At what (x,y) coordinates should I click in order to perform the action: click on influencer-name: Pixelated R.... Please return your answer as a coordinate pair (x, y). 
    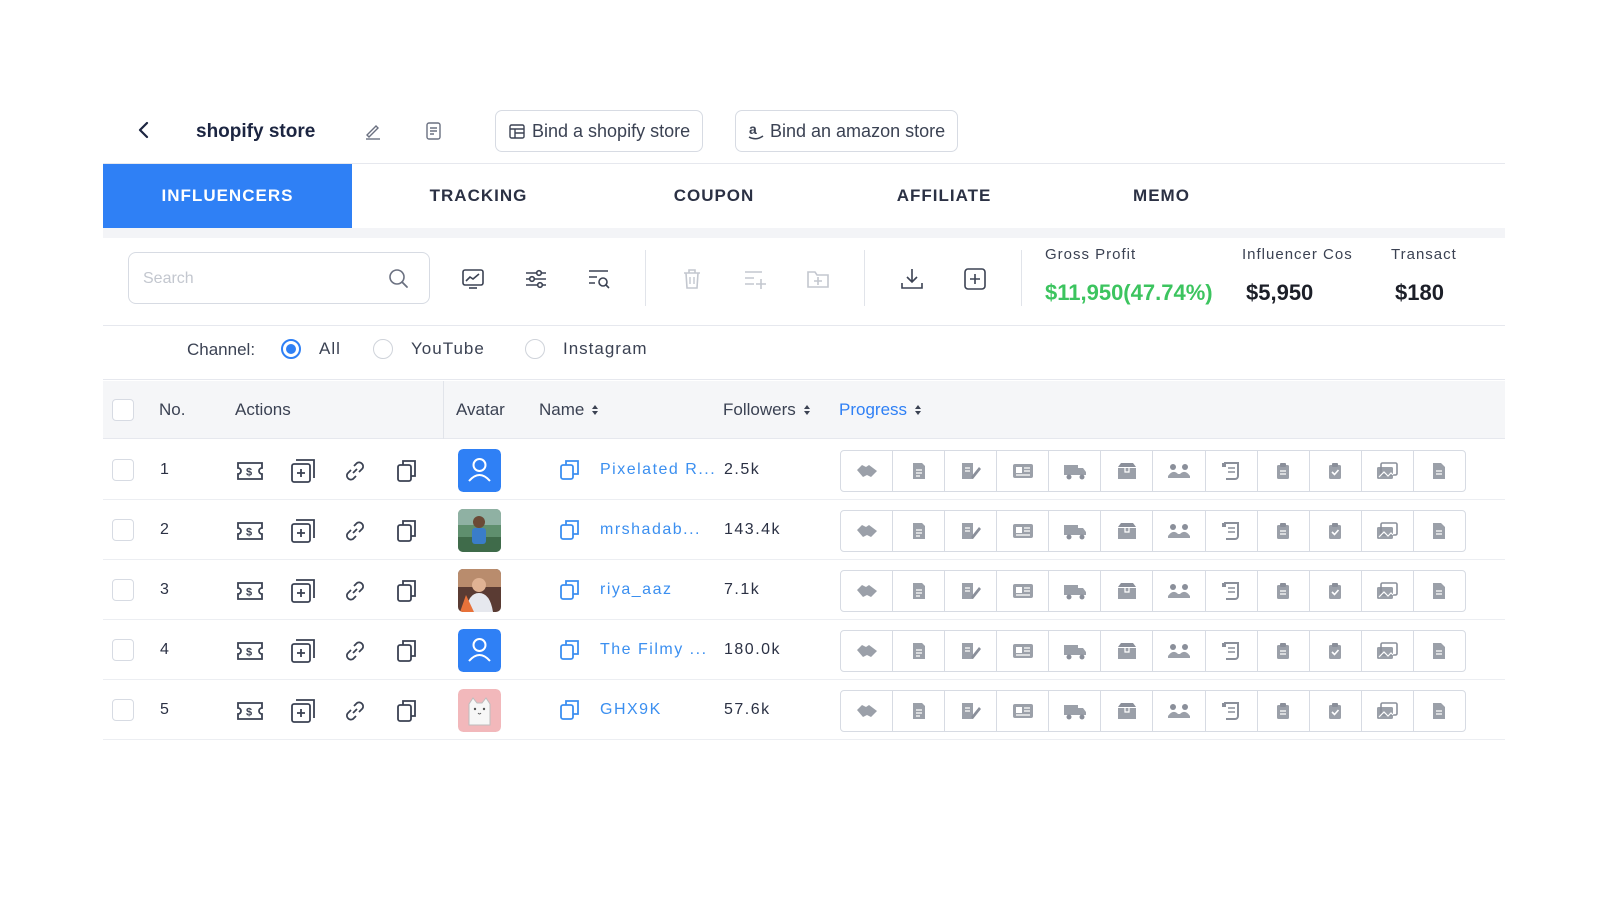
    Looking at the image, I should click on (658, 470).